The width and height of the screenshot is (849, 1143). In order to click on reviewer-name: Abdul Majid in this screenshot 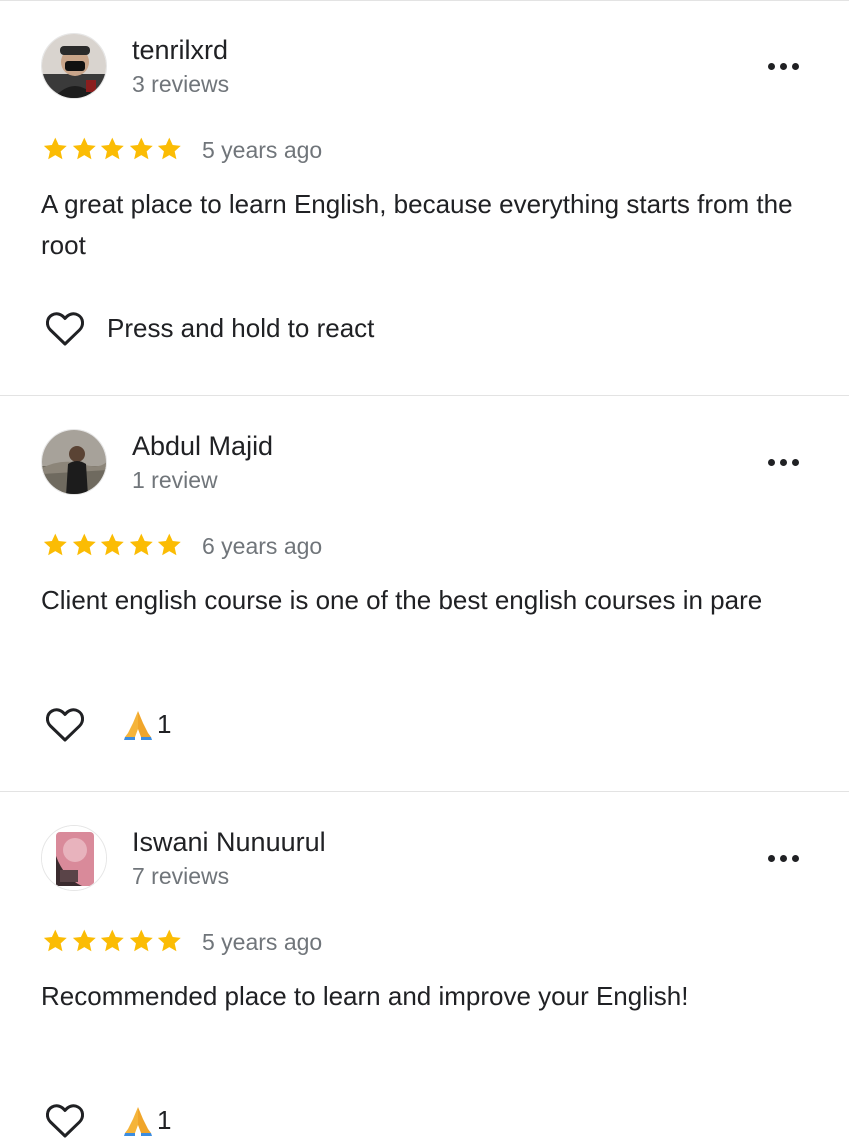, I will do `click(202, 446)`.